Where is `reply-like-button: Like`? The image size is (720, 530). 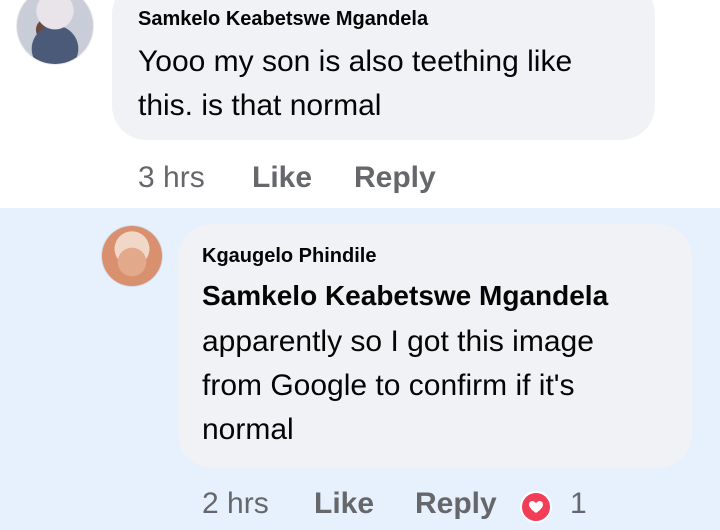
reply-like-button: Like is located at coordinates (344, 504).